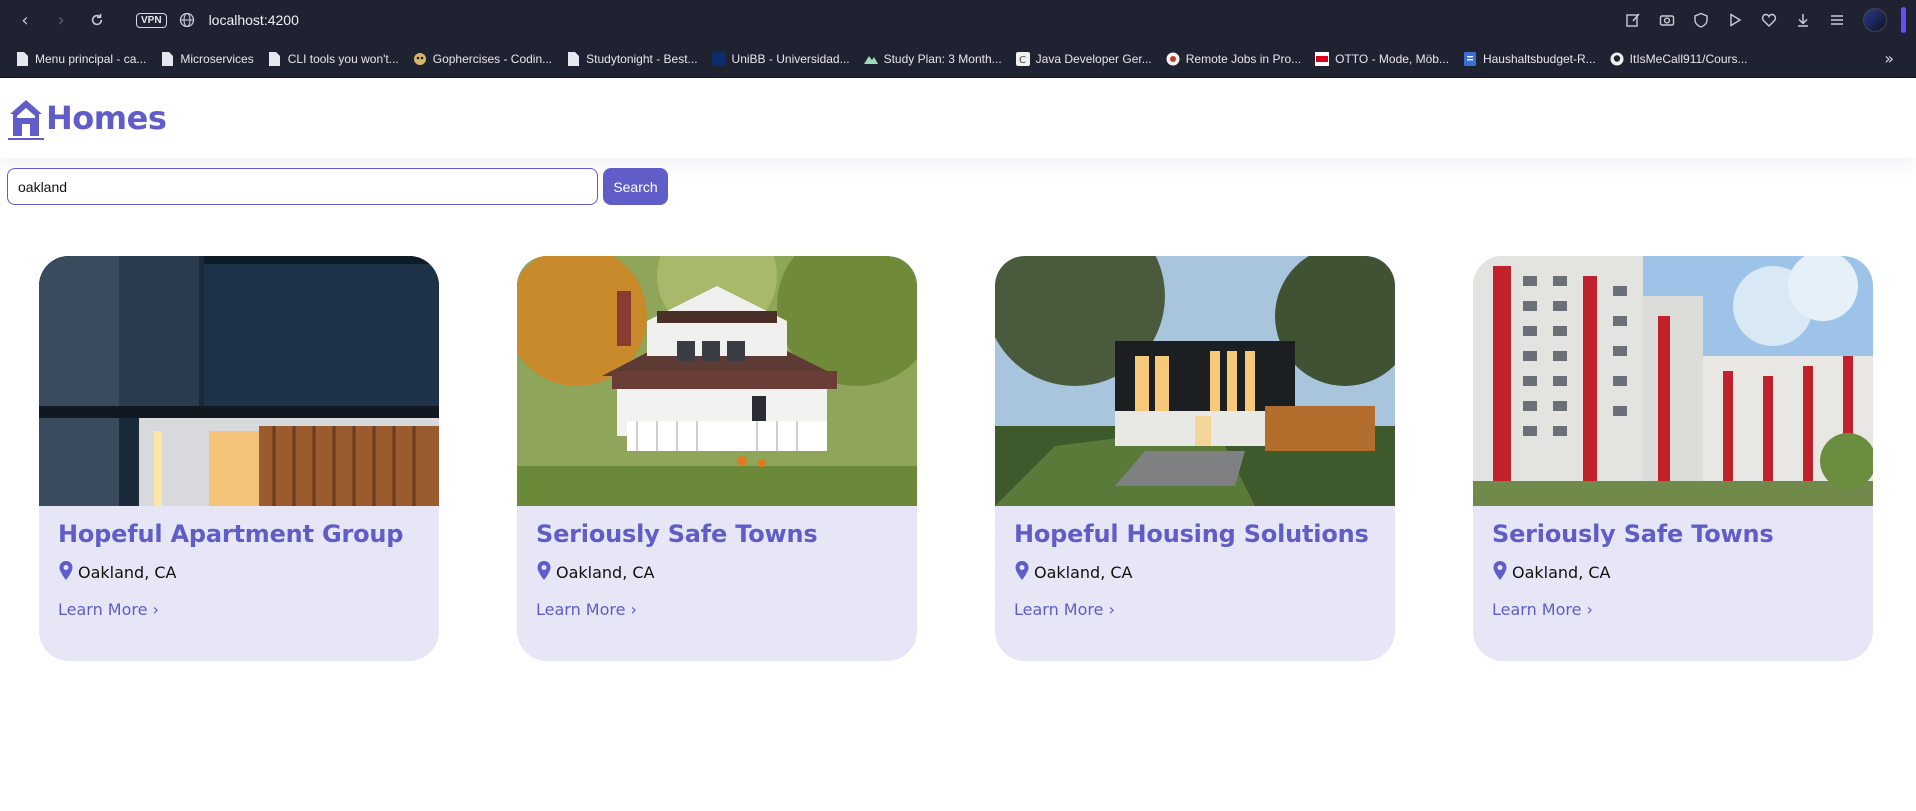 This screenshot has width=1916, height=811. I want to click on logo: Homes, so click(87, 118).